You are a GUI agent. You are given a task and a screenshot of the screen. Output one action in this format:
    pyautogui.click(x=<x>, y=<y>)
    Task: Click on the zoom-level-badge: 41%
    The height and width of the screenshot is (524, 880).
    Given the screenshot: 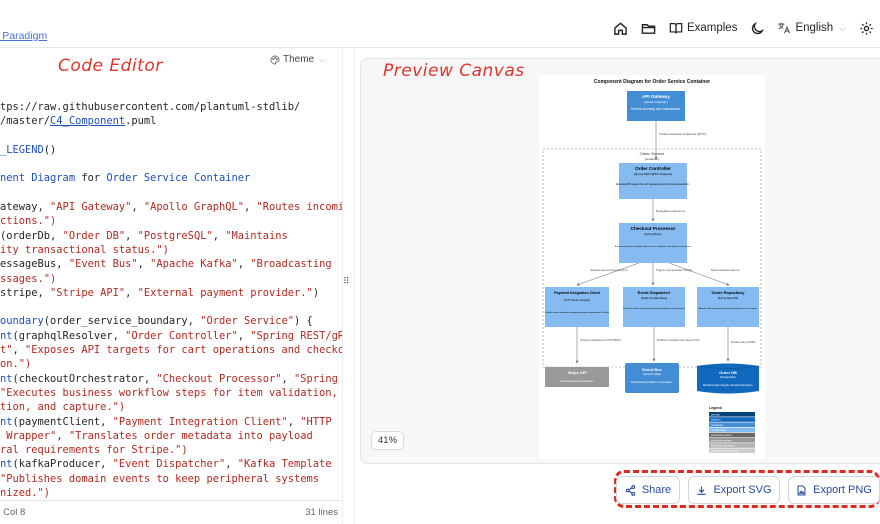 What is the action you would take?
    pyautogui.click(x=388, y=440)
    